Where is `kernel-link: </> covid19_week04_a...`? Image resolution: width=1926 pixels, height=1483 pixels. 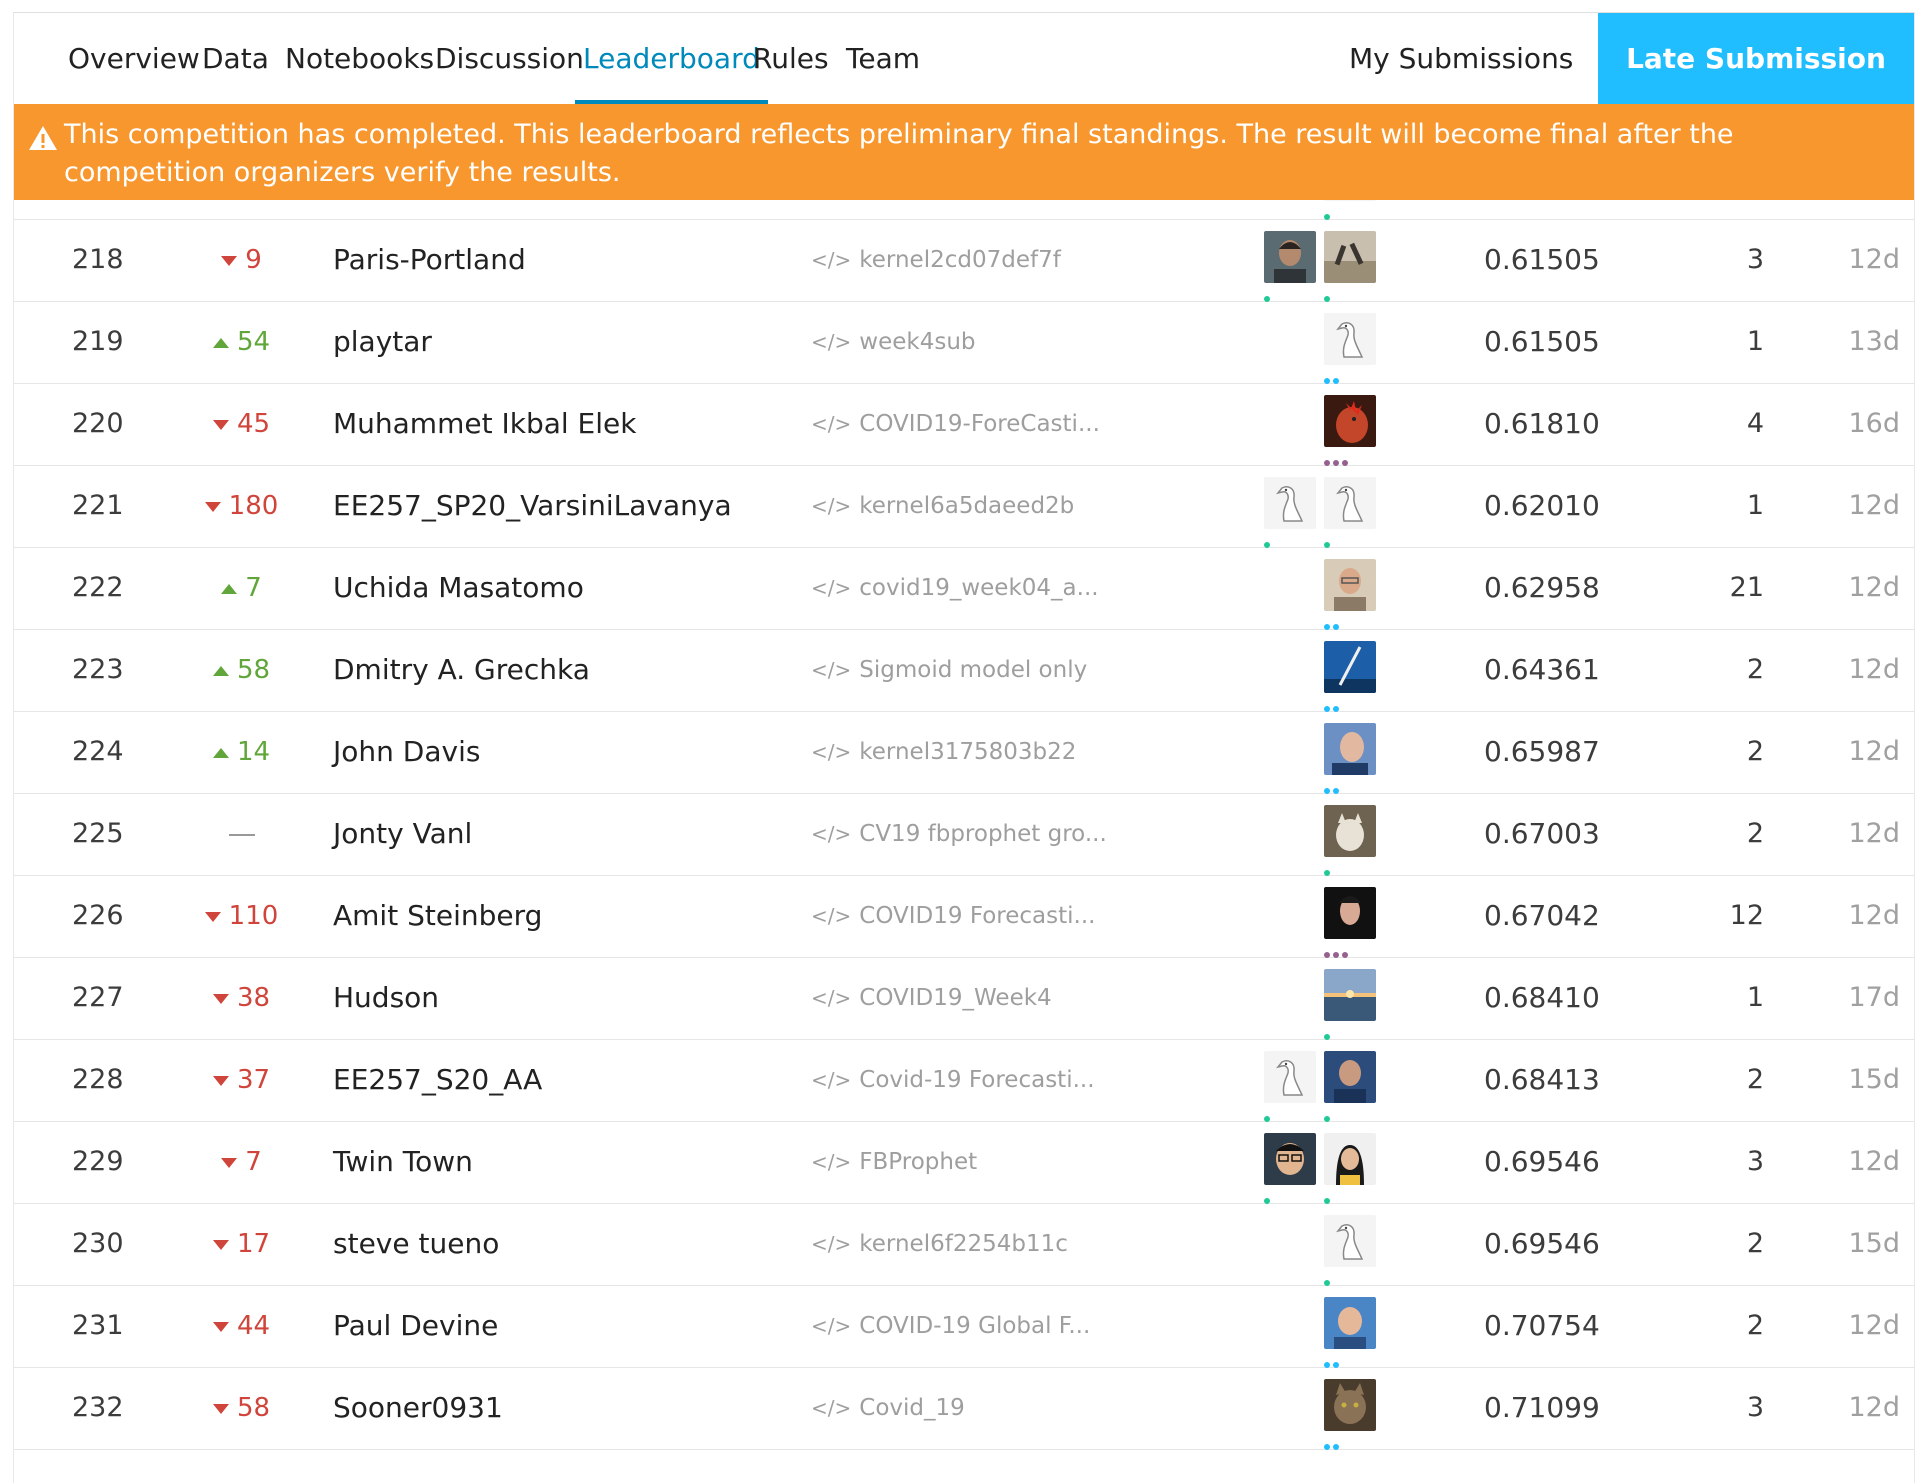 kernel-link: </> covid19_week04_a... is located at coordinates (955, 588).